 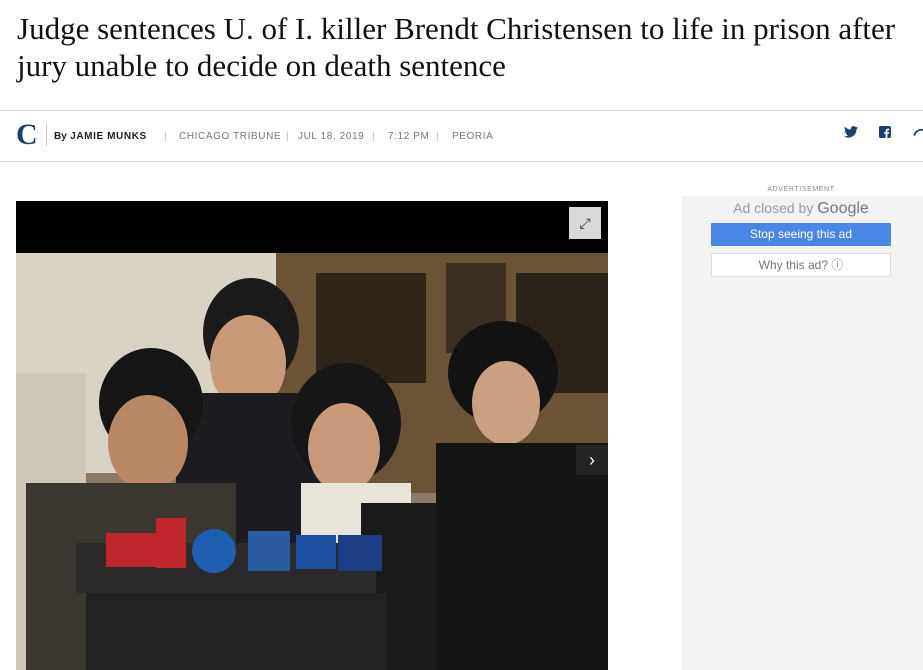 I want to click on stop-seeing-ad-button: Stop seeing this ad, so click(x=801, y=234).